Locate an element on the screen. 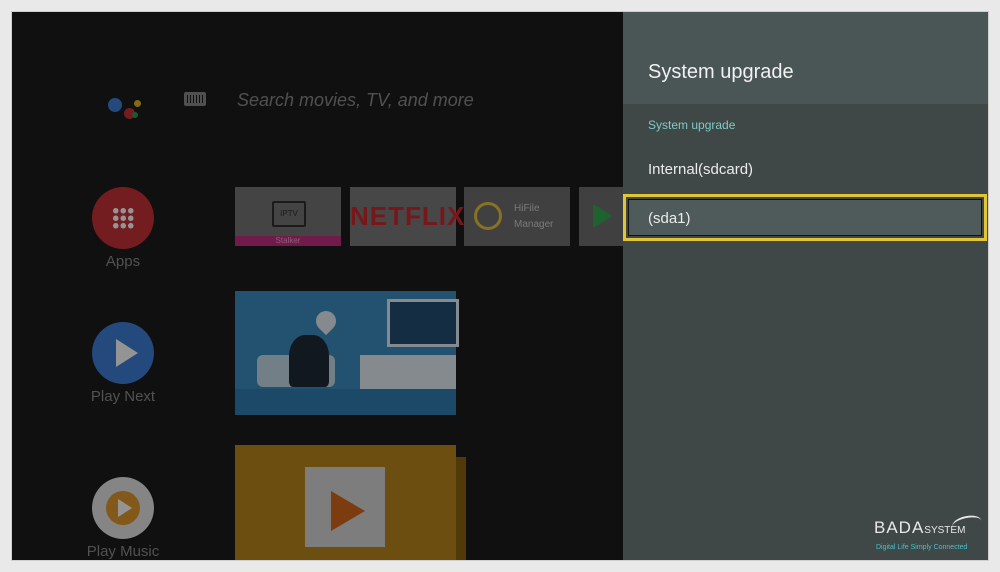  banner-screen is located at coordinates (423, 323).